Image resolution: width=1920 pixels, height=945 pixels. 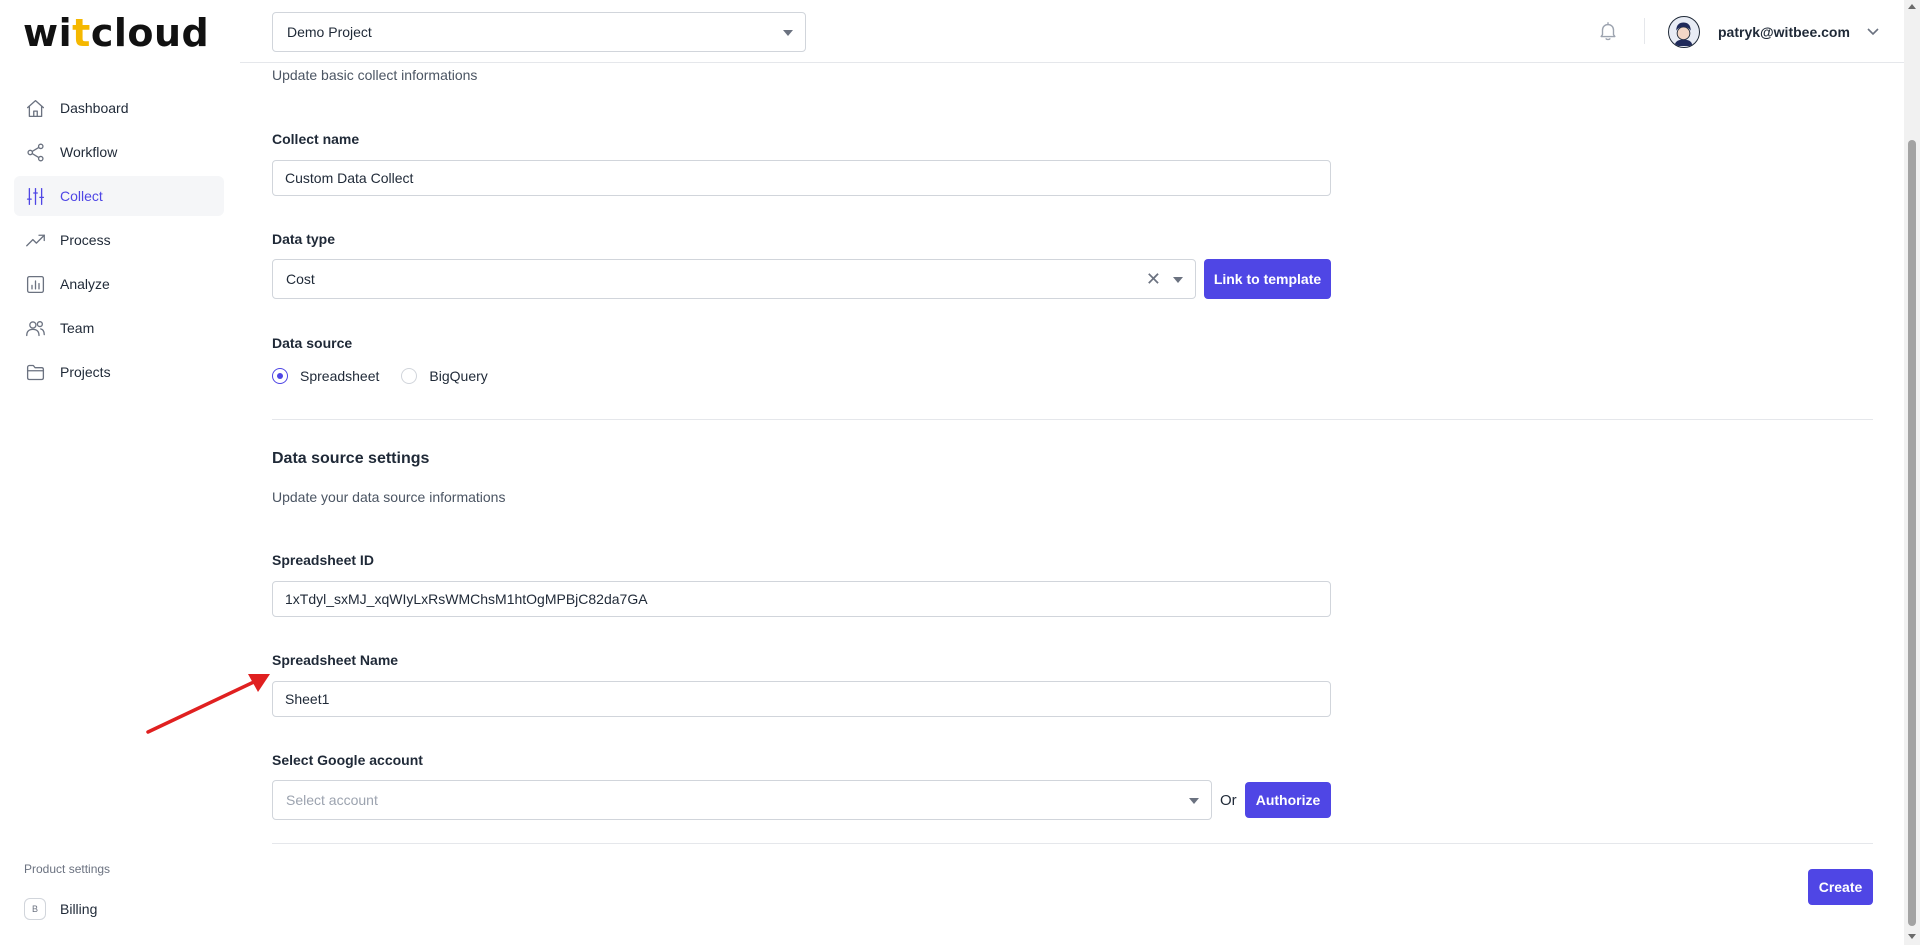 I want to click on radio-bigquery: BigQuery, so click(x=444, y=376).